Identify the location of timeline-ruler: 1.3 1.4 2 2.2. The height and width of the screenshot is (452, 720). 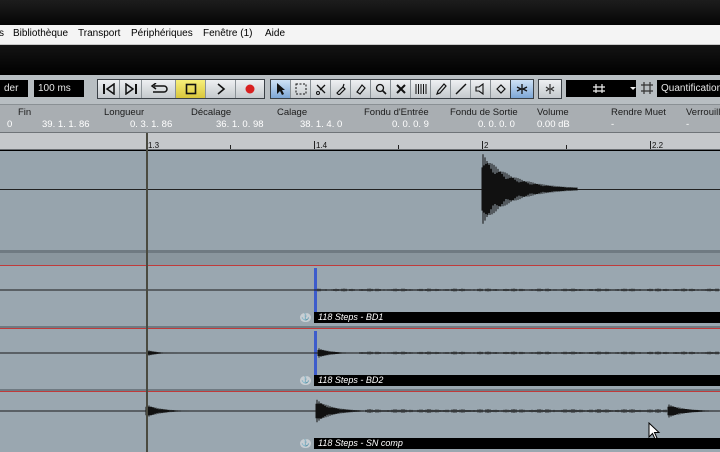
(360, 141).